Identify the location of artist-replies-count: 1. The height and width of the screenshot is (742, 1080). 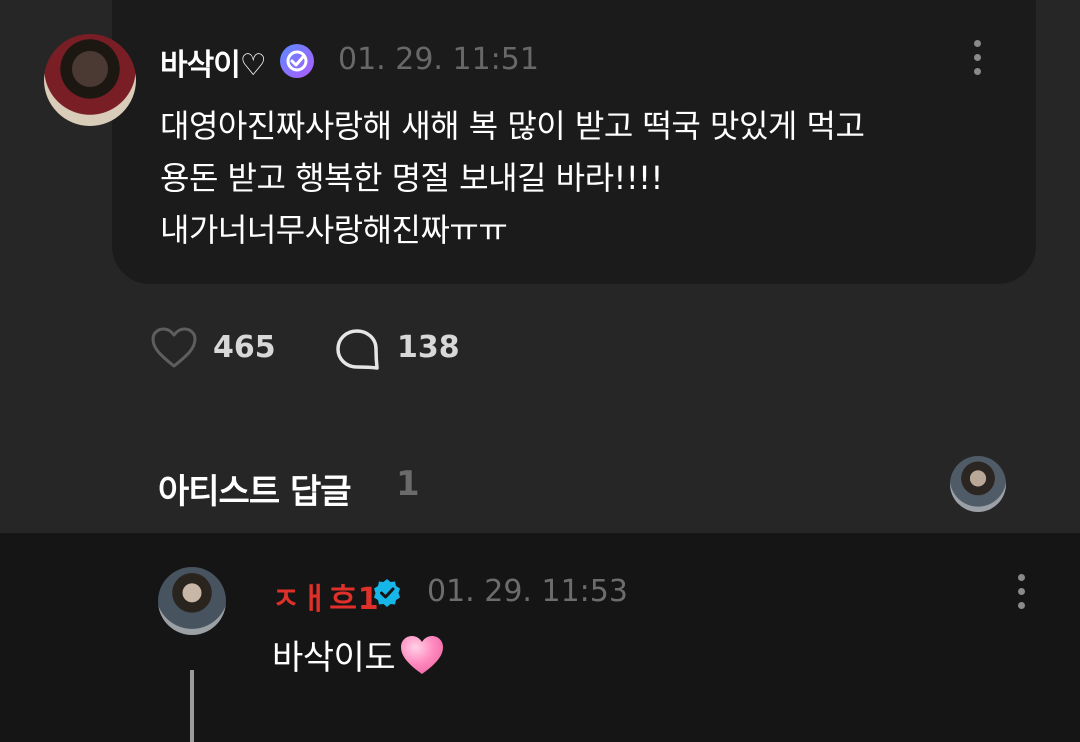
(408, 484).